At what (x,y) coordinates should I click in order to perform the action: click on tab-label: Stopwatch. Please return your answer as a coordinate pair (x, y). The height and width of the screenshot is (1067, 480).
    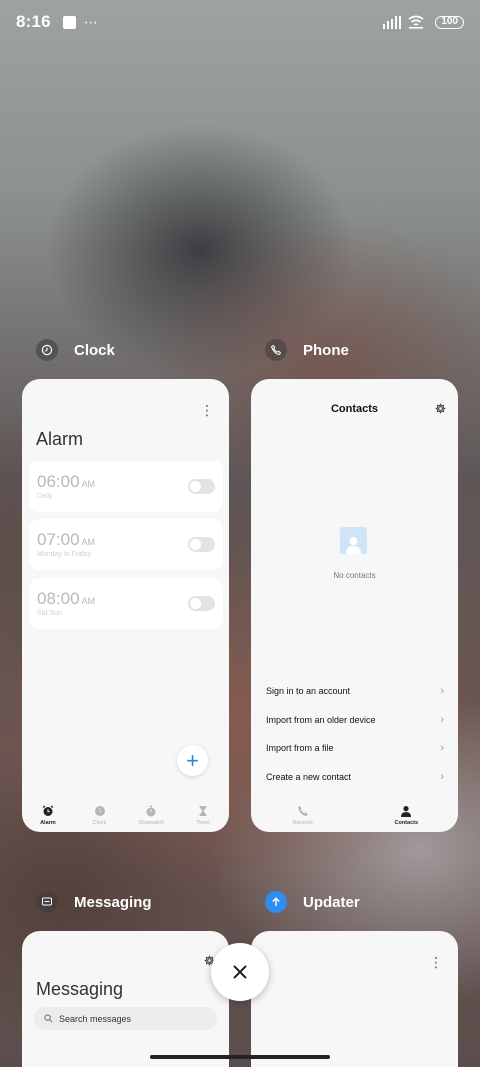
    Looking at the image, I should click on (151, 822).